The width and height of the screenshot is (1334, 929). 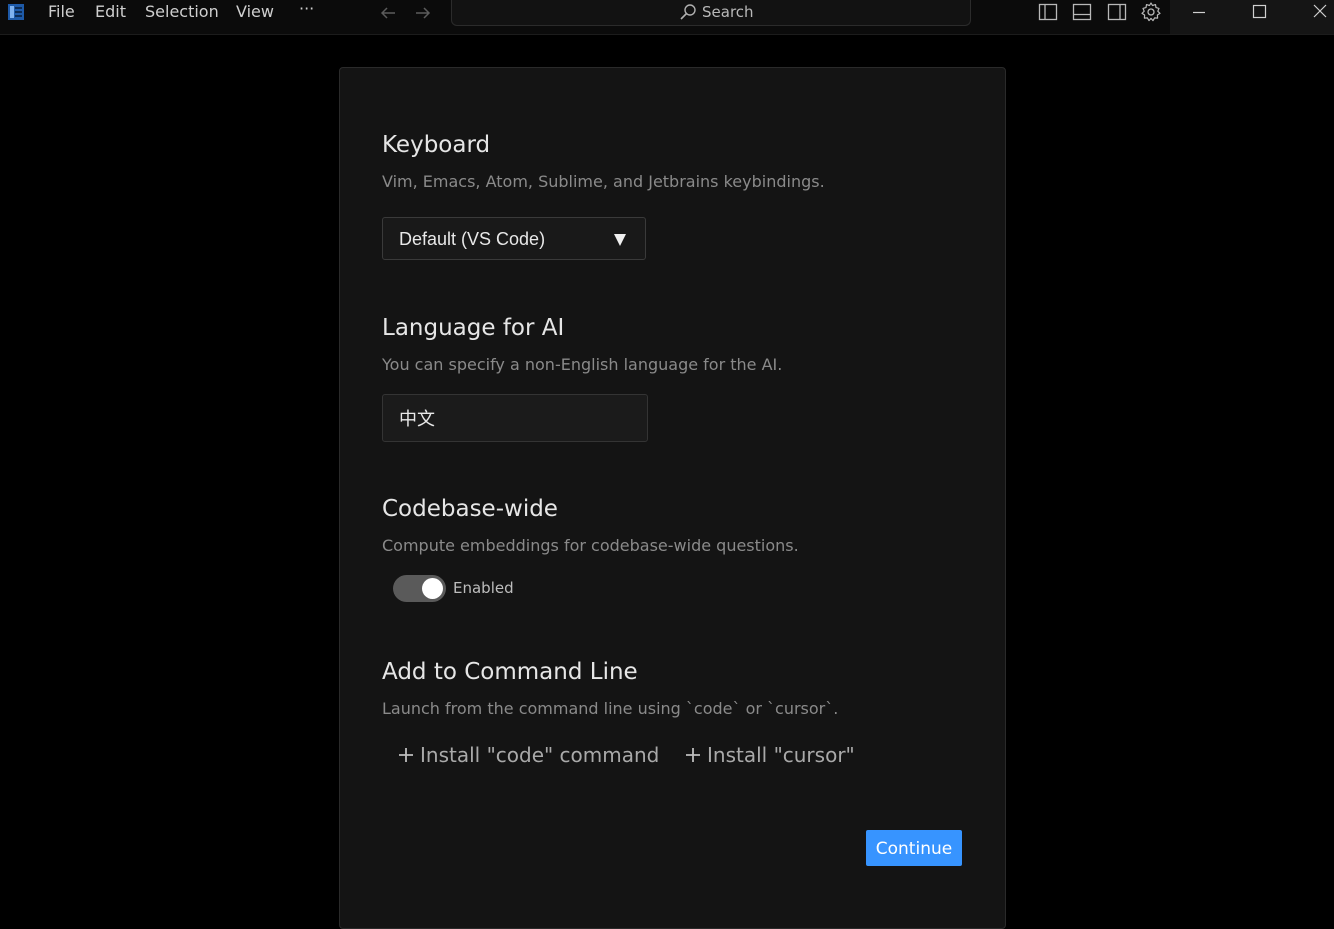 I want to click on install-code-command-button: Install "code" command, so click(x=528, y=755).